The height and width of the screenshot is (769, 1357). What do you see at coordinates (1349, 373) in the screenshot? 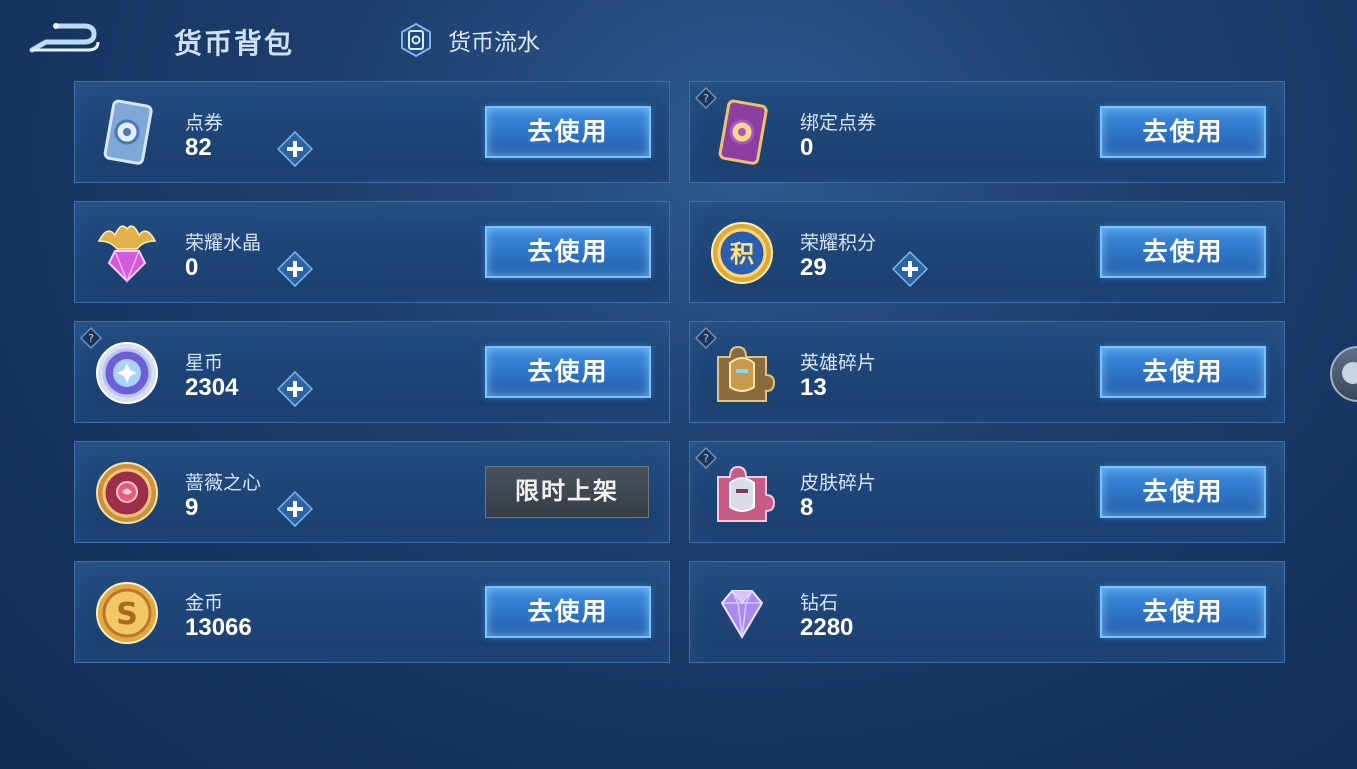
I see `settings-gear-icon` at bounding box center [1349, 373].